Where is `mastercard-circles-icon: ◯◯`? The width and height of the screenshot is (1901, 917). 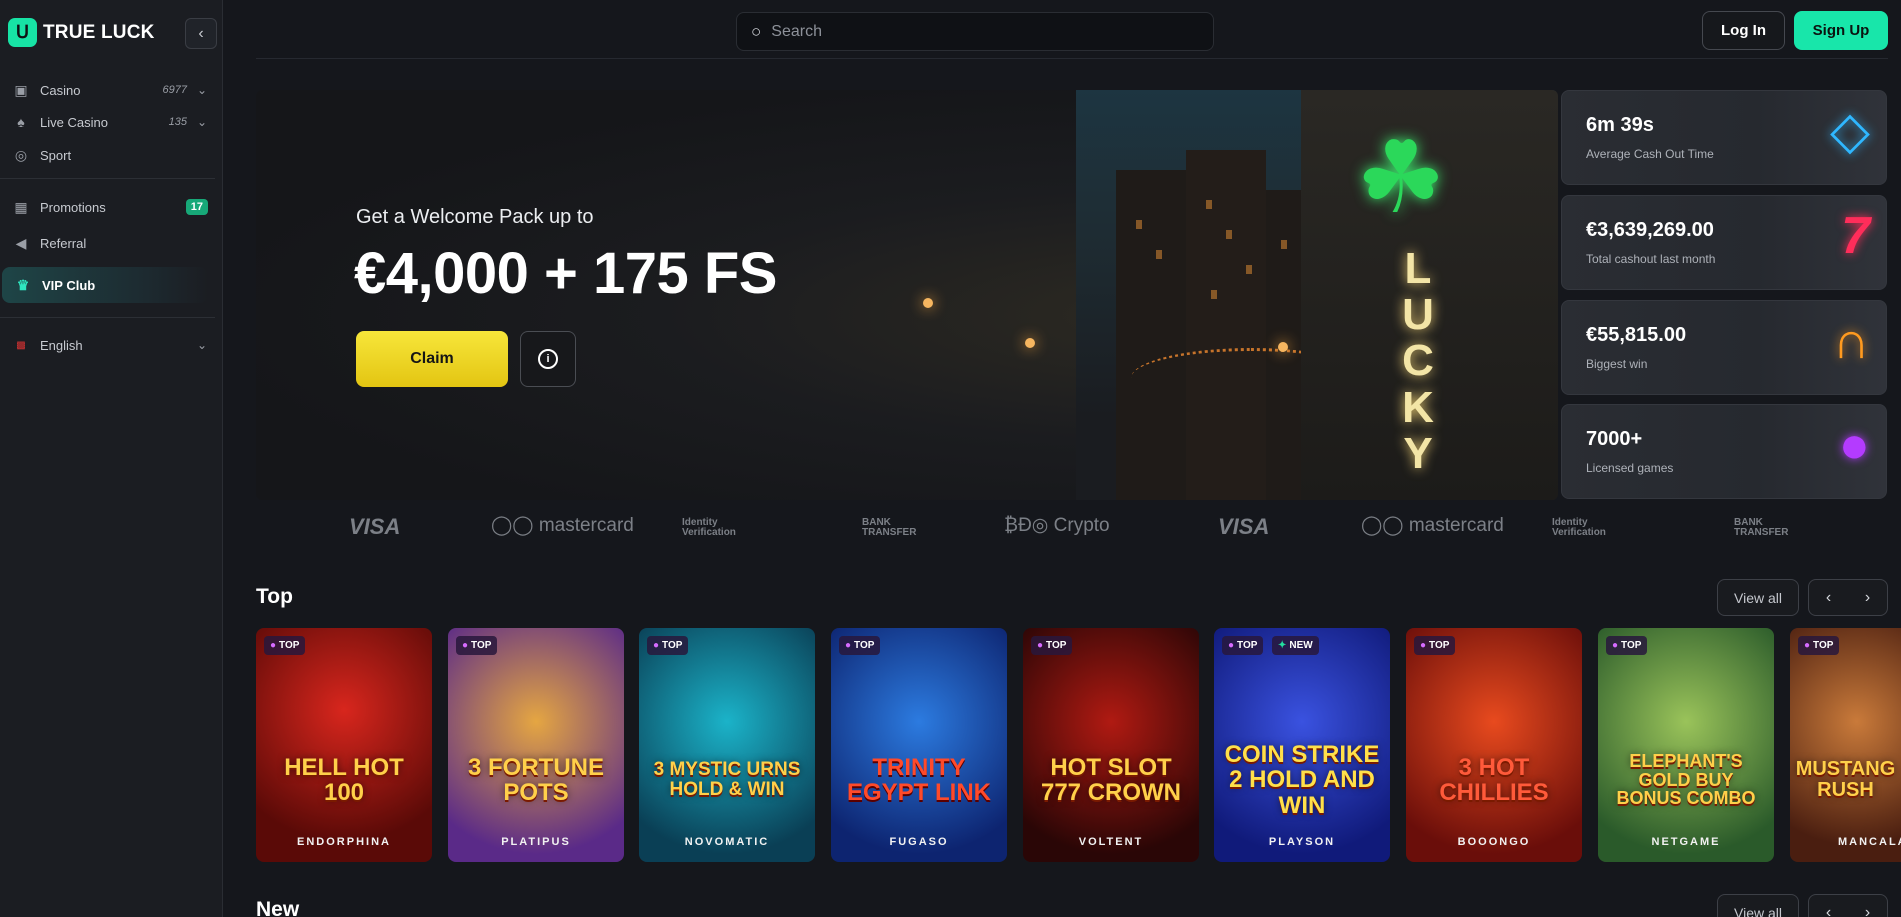
mastercard-circles-icon: ◯◯ is located at coordinates (1385, 525).